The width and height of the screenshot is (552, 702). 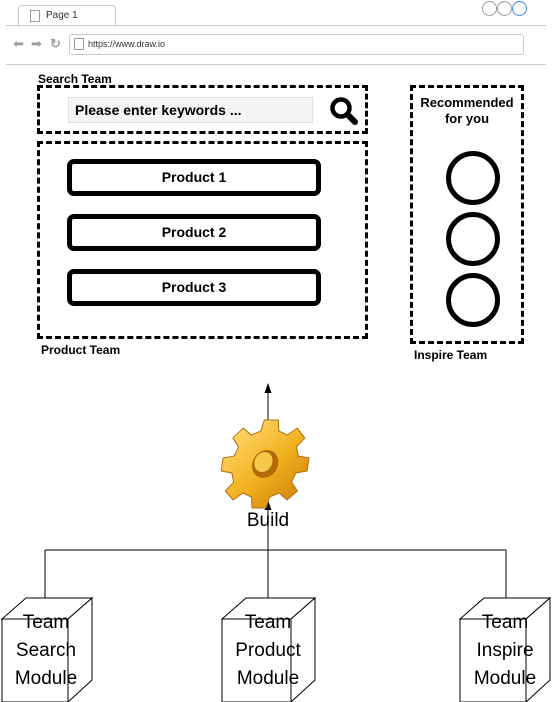 What do you see at coordinates (265, 464) in the screenshot?
I see `gear-icon` at bounding box center [265, 464].